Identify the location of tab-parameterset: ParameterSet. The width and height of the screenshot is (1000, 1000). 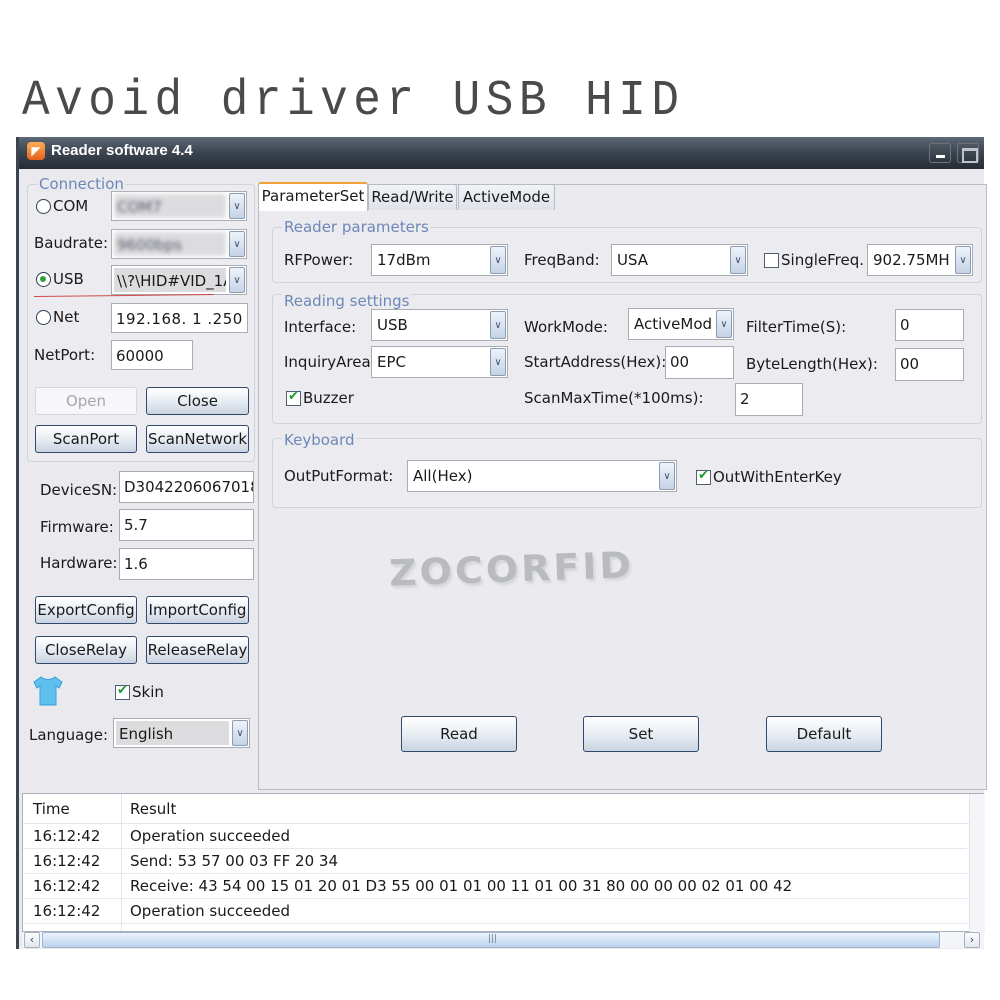
(313, 196).